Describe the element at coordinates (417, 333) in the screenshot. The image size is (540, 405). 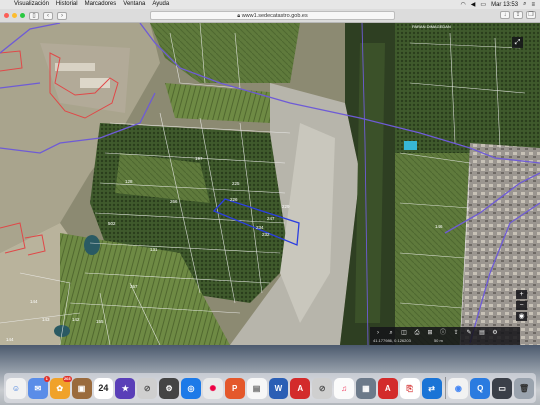
I see `print-icon: ⎙` at that location.